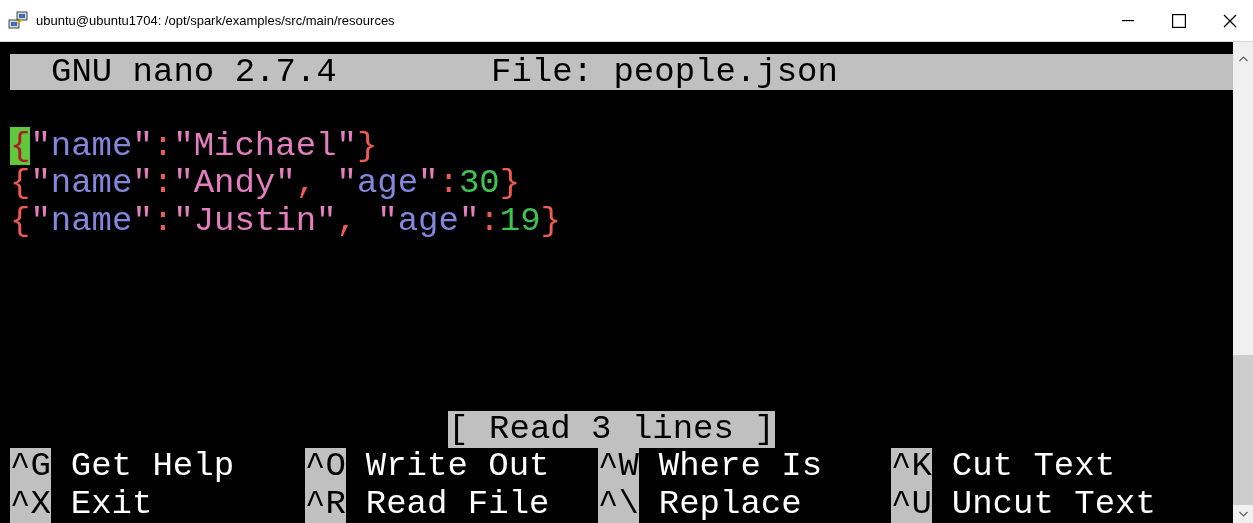 The height and width of the screenshot is (523, 1253). I want to click on shortcut-key: ^R, so click(325, 504).